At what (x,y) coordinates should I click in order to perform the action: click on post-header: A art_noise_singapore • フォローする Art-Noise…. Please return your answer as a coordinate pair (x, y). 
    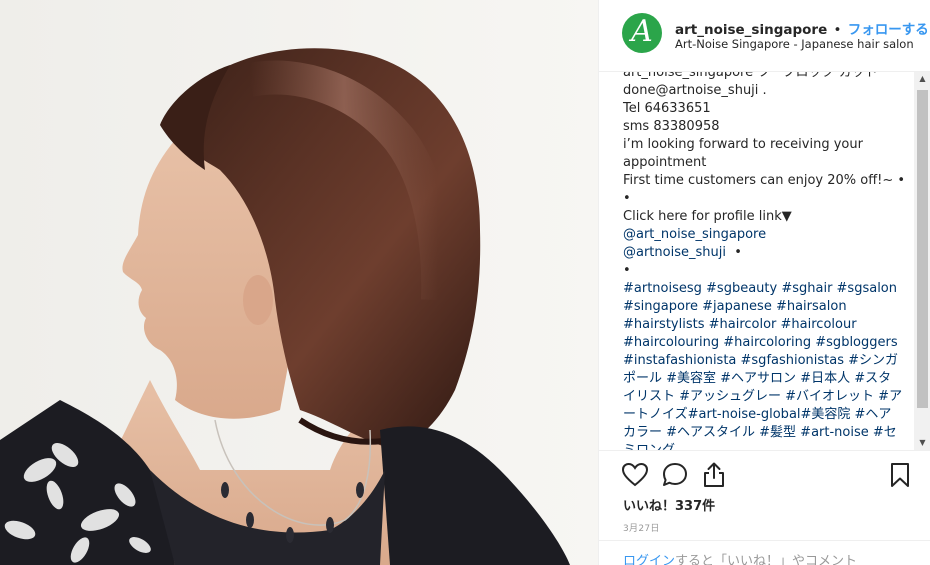
    Looking at the image, I should click on (764, 36).